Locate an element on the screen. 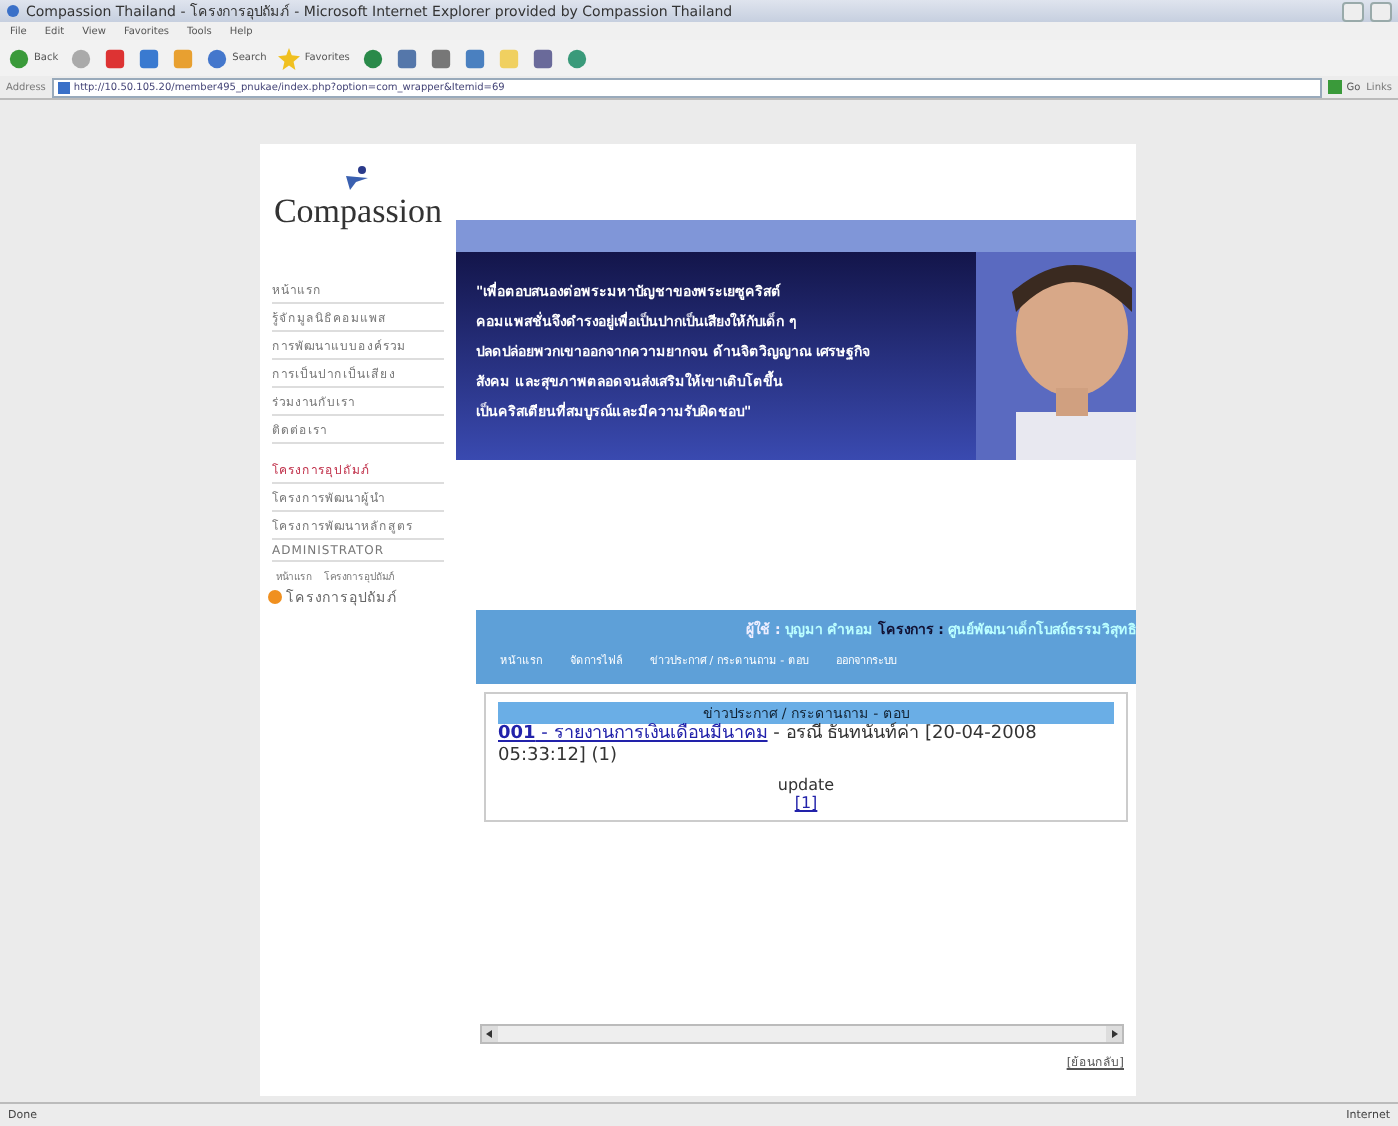 Image resolution: width=1398 pixels, height=1126 pixels. logo: Compassion is located at coordinates (358, 212).